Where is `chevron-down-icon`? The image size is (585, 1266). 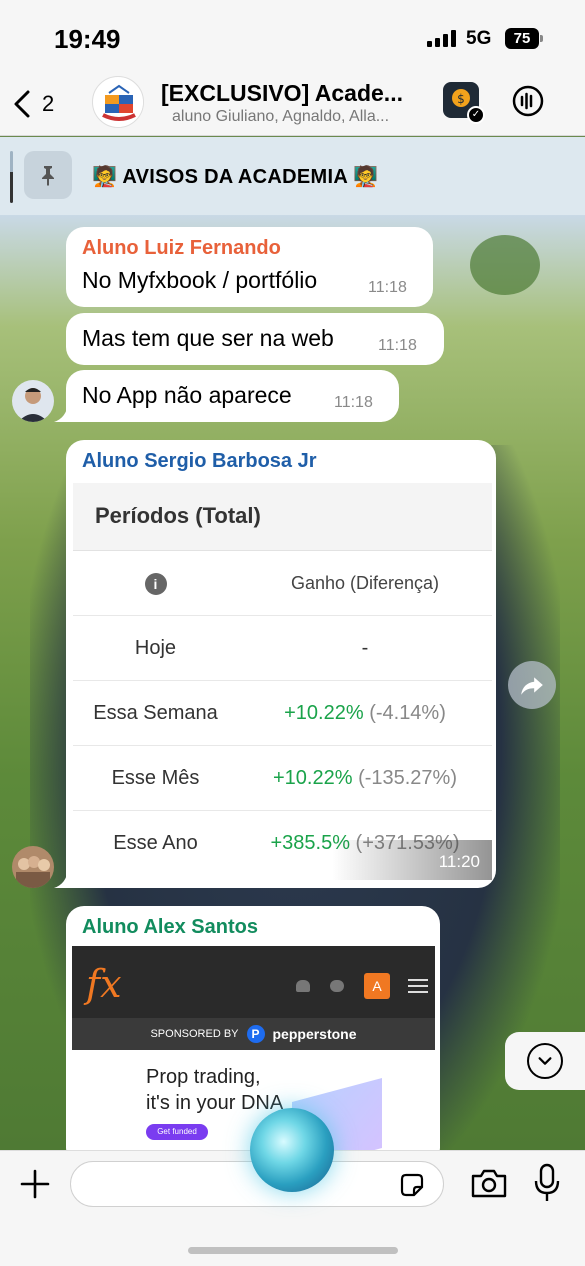
chevron-down-icon is located at coordinates (545, 1061).